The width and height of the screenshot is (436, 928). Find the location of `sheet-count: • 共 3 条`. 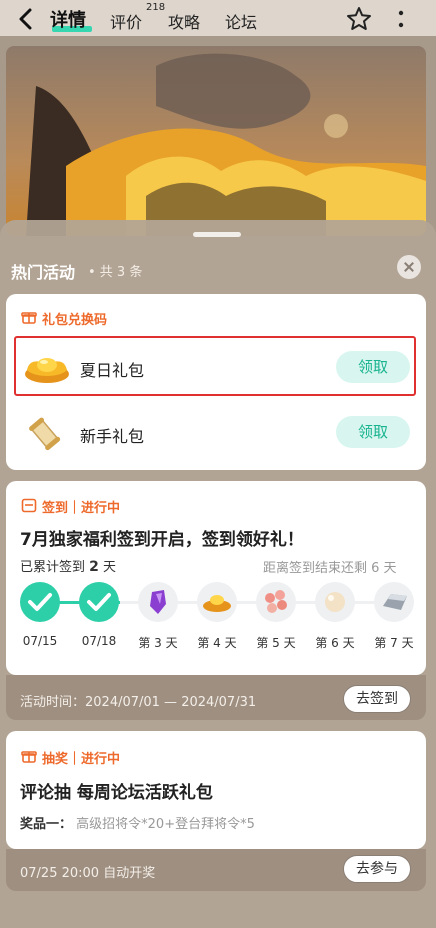

sheet-count: • 共 3 条 is located at coordinates (115, 272).